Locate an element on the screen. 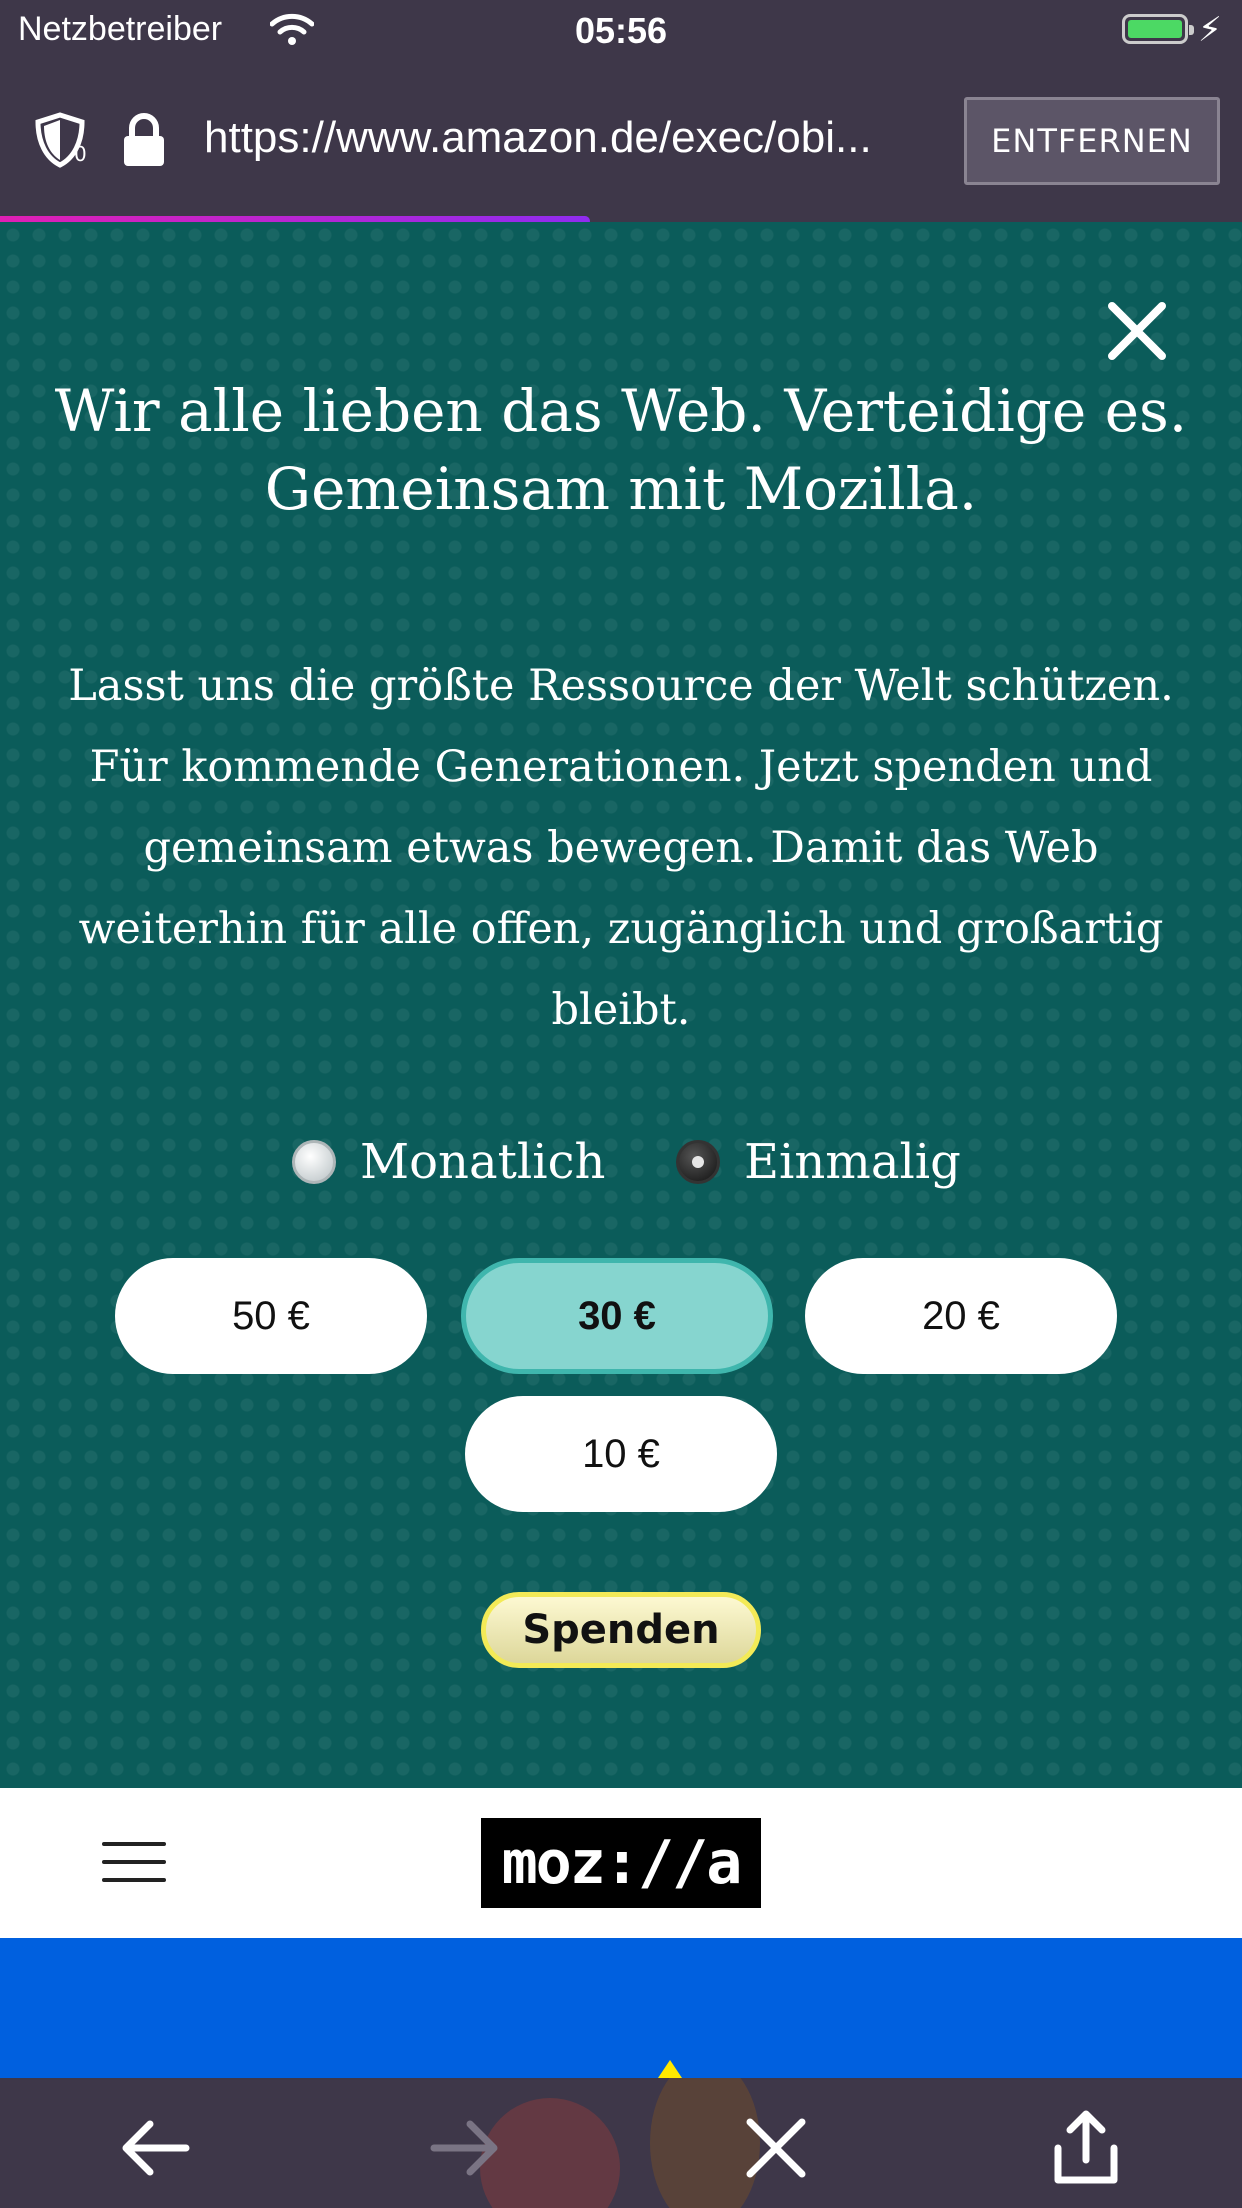  forward-arrow-icon is located at coordinates (466, 2148).